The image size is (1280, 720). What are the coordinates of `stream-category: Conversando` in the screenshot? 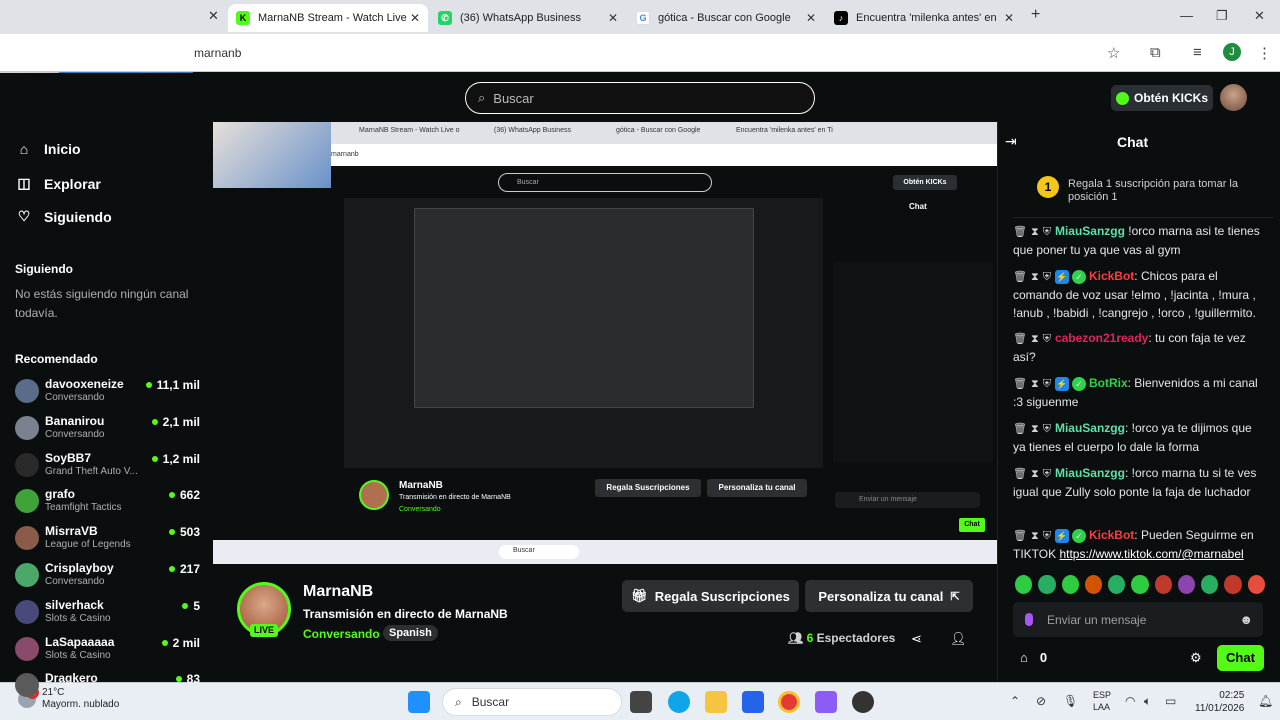 It's located at (341, 634).